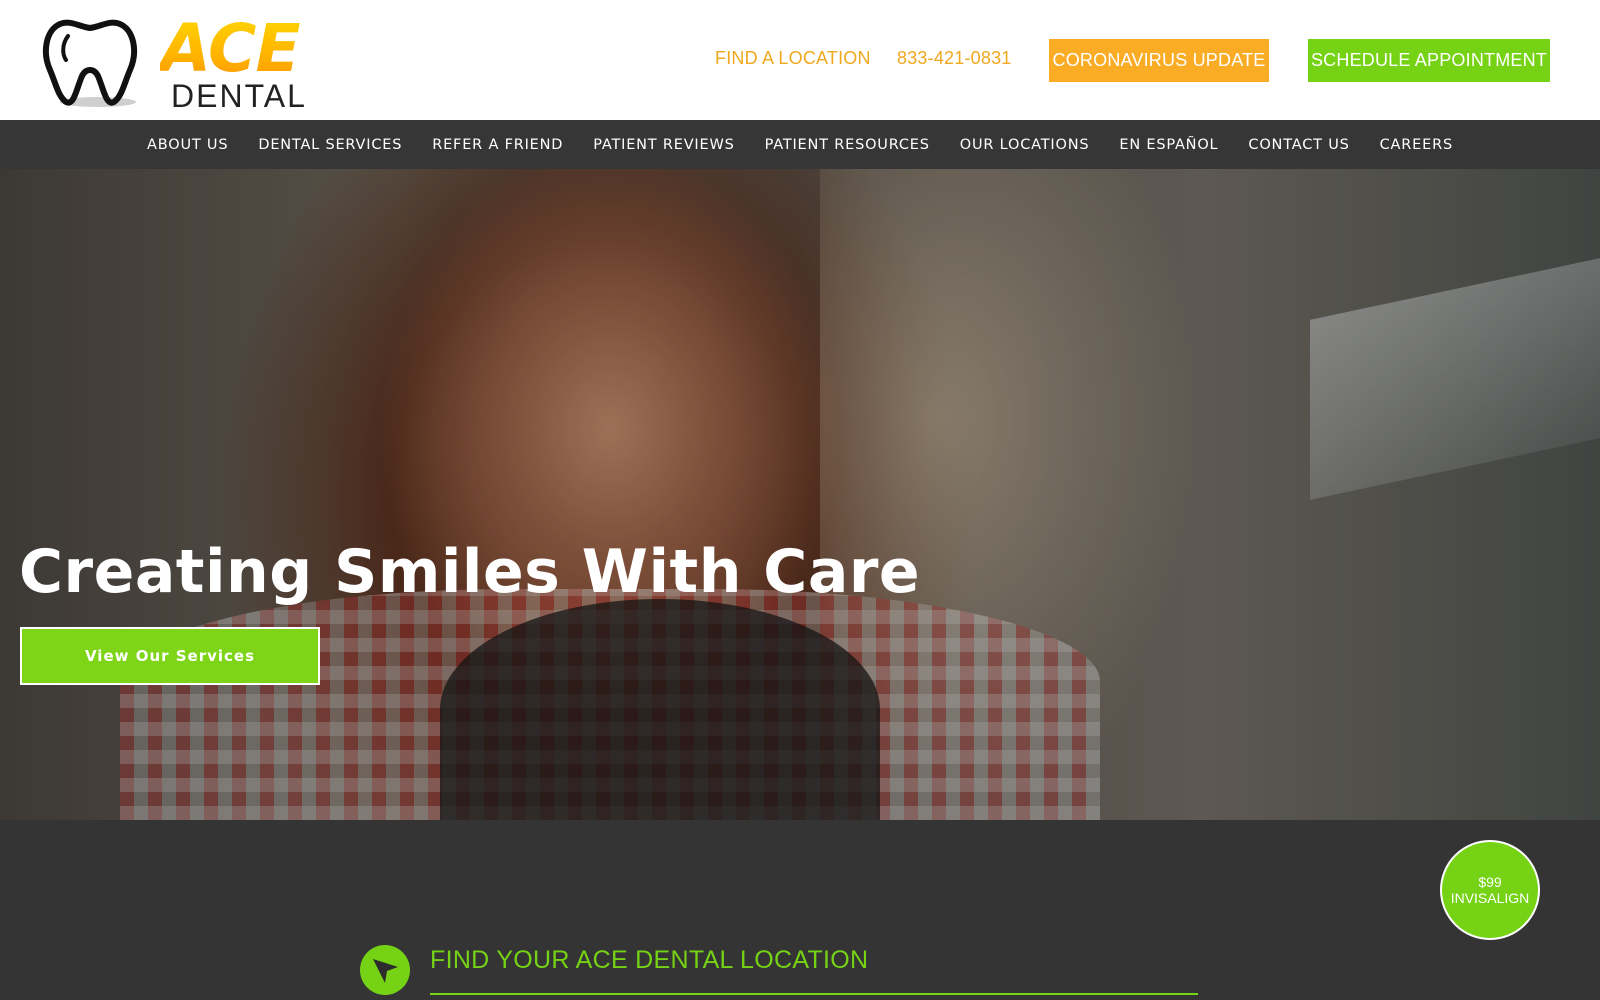  Describe the element at coordinates (1490, 898) in the screenshot. I see `promo-label: INVISALIGN` at that location.